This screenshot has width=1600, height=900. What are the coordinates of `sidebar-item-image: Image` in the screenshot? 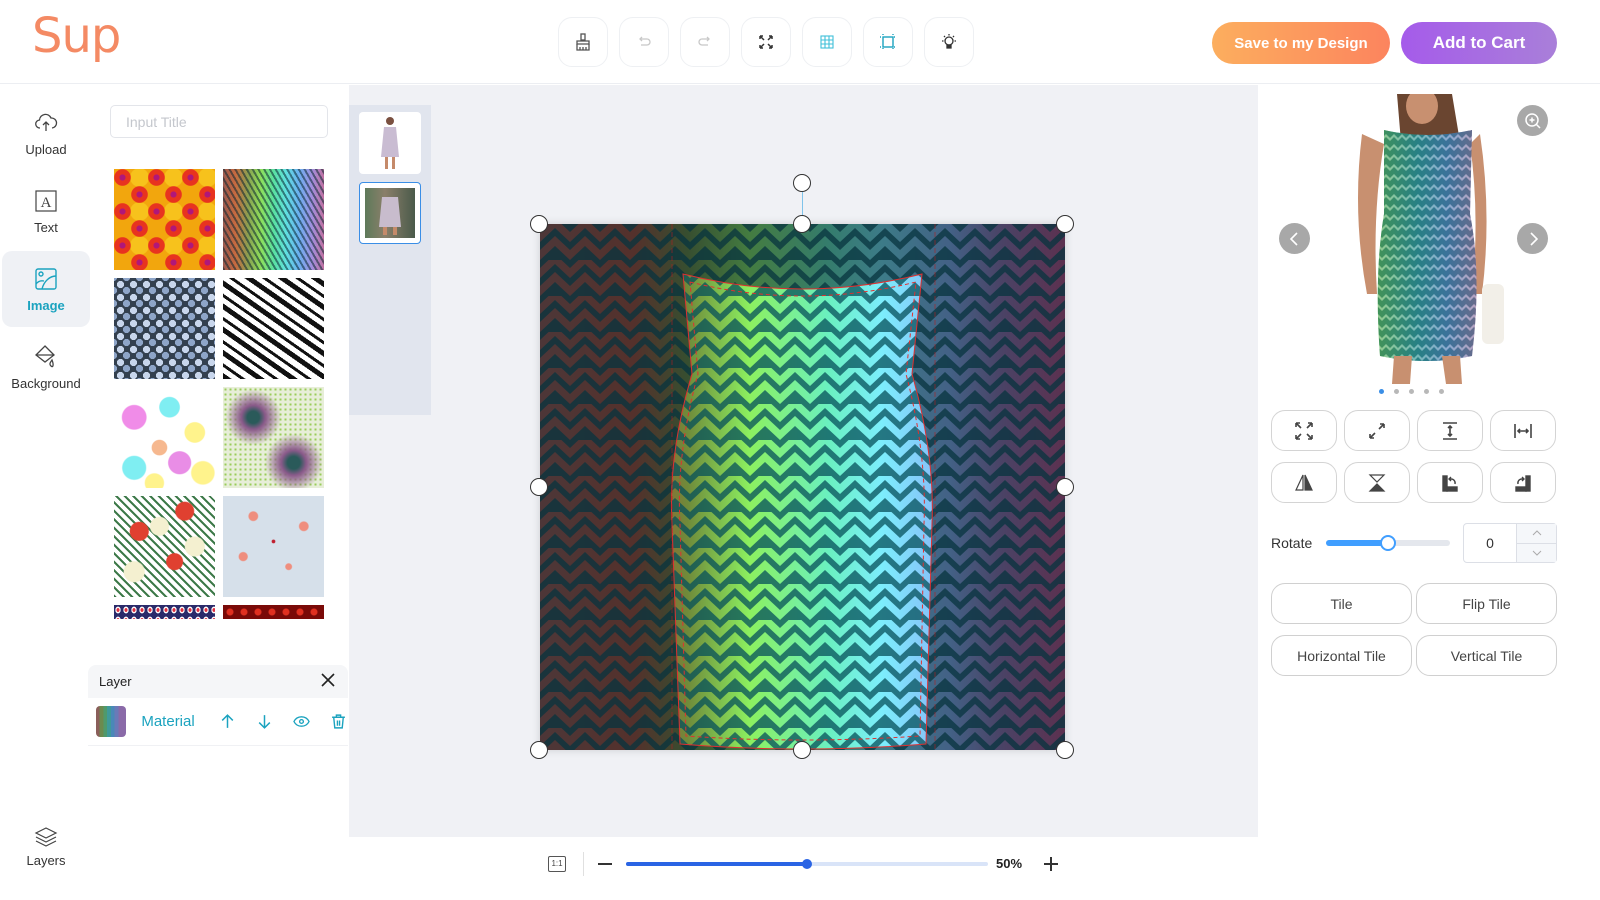 It's located at (46, 289).